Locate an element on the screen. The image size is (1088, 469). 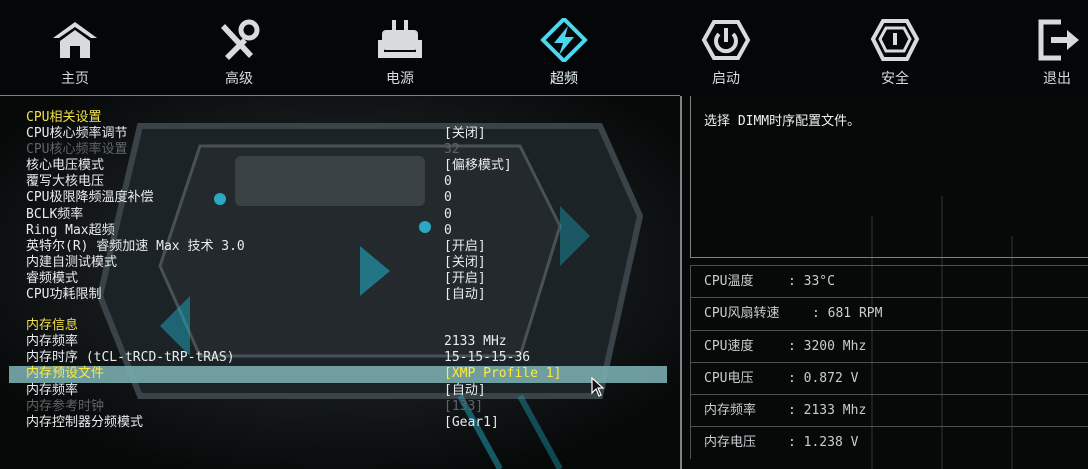
setting-label: 内存预设文件 is located at coordinates (65, 374).